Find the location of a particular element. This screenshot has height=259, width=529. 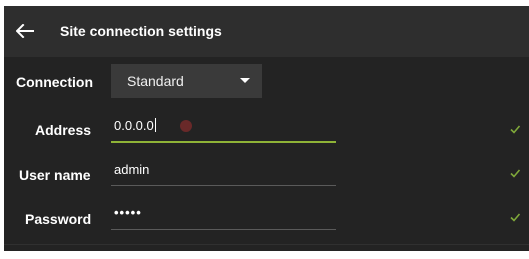

back-button is located at coordinates (25, 31).